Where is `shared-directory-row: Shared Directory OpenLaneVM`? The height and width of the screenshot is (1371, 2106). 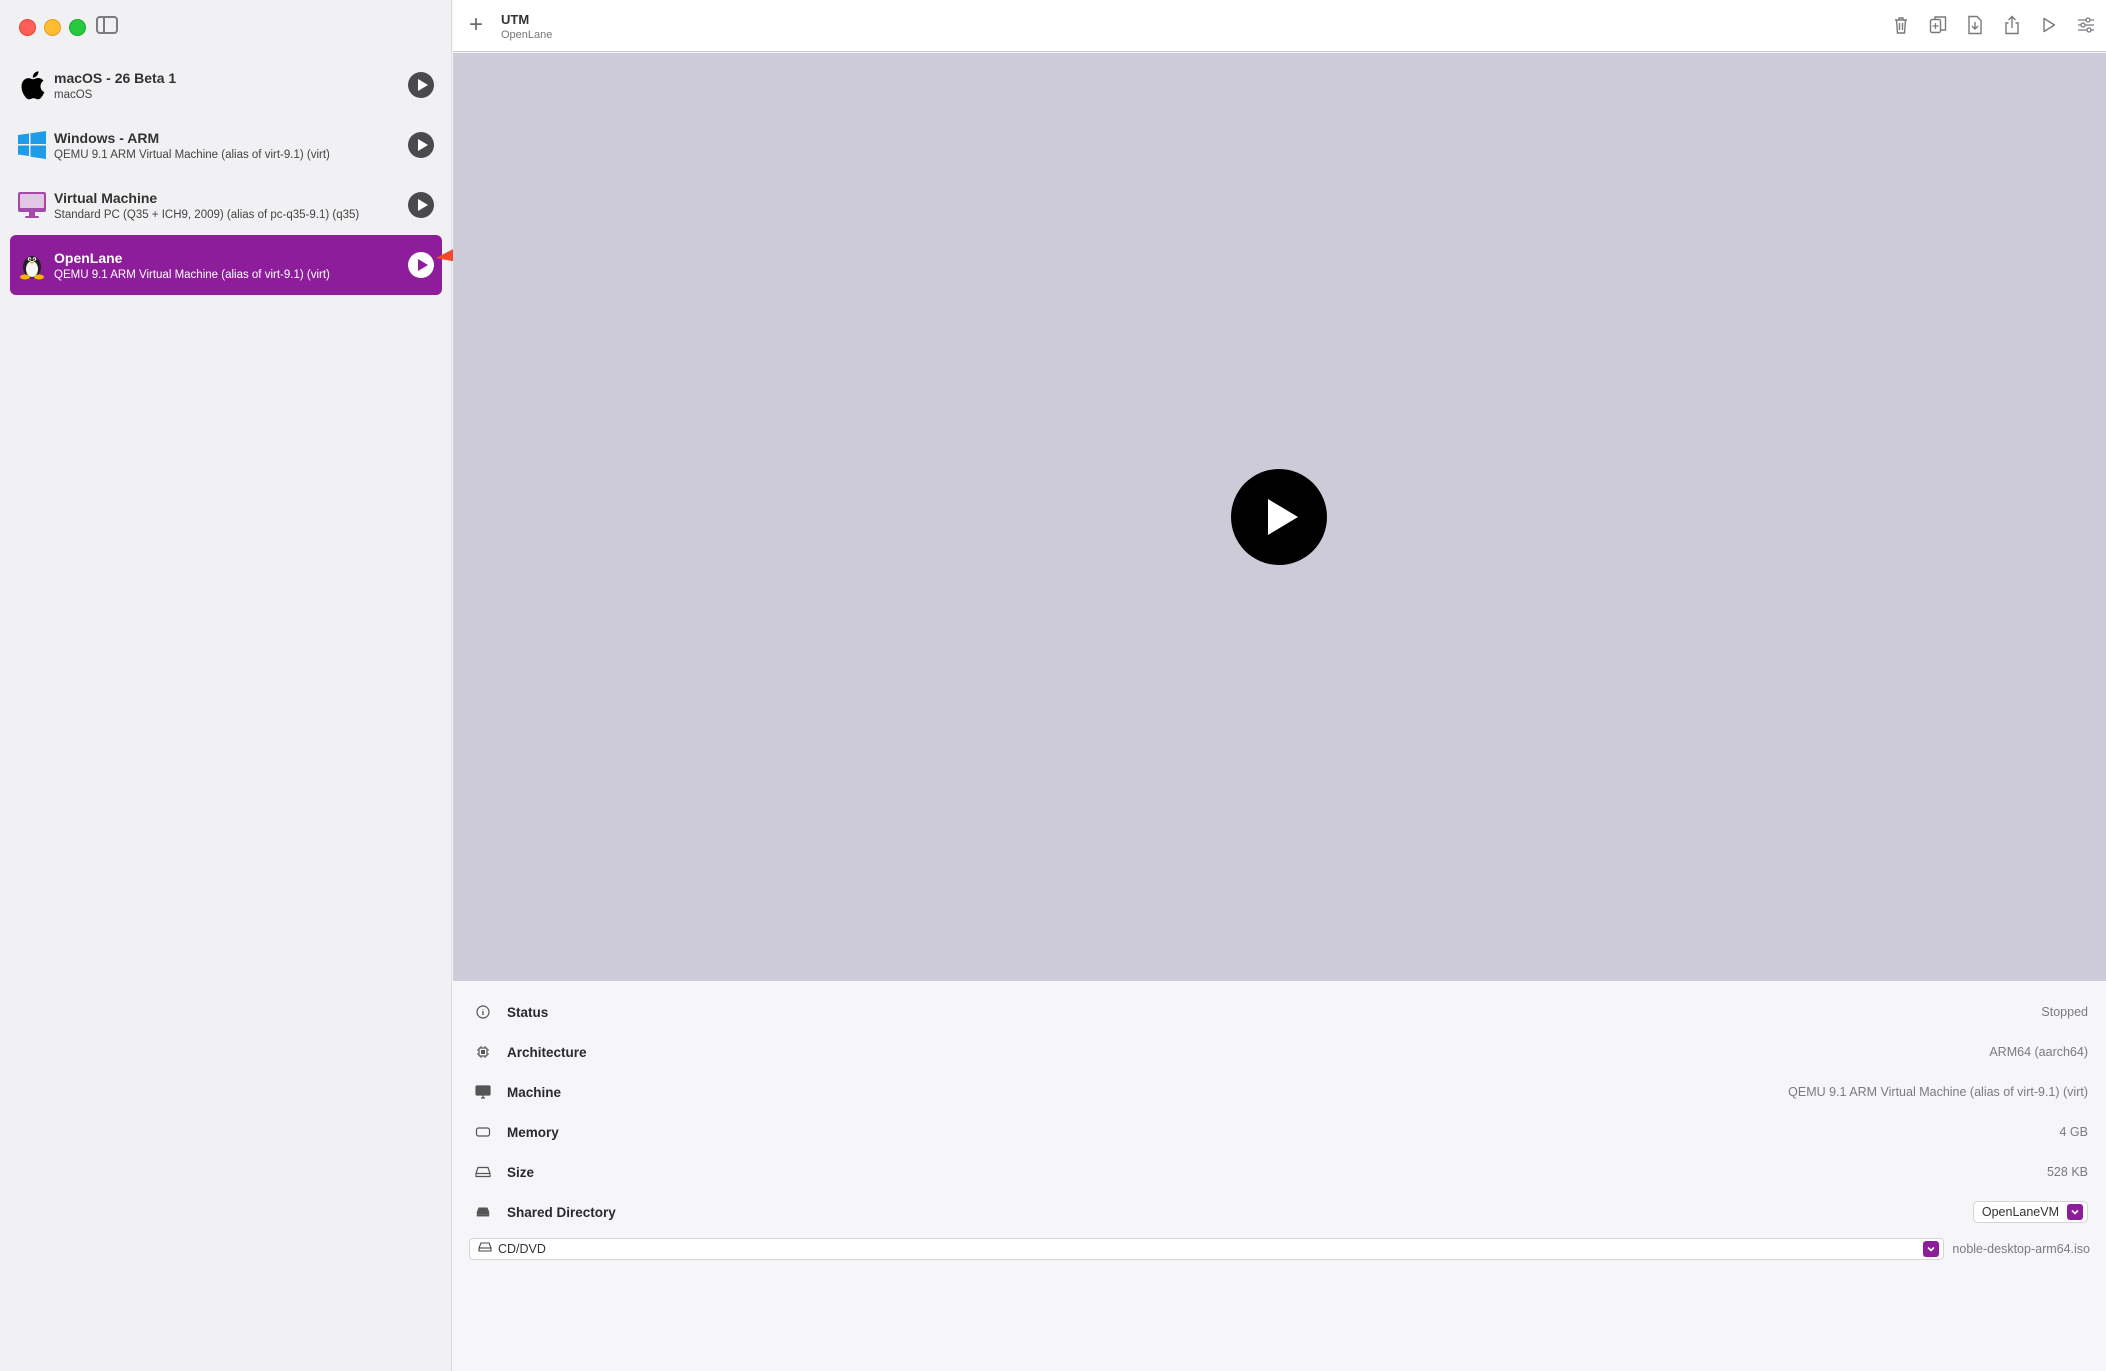 shared-directory-row: Shared Directory OpenLaneVM is located at coordinates (1281, 1212).